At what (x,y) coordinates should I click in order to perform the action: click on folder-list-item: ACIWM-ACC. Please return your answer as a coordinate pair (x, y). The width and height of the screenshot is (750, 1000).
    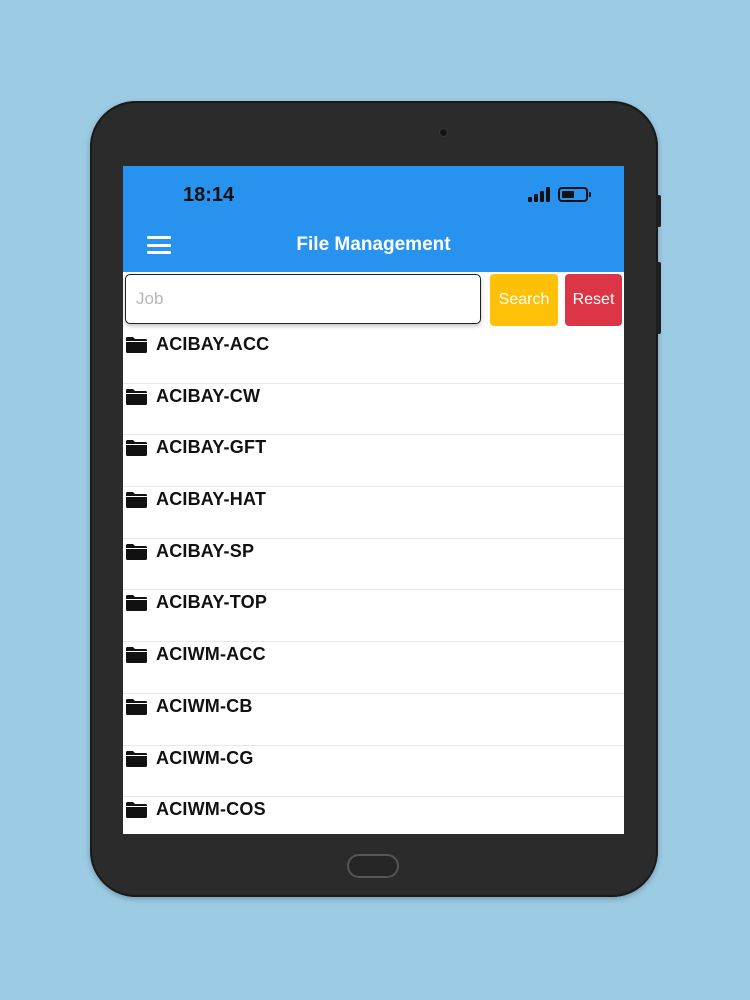
    Looking at the image, I should click on (373, 668).